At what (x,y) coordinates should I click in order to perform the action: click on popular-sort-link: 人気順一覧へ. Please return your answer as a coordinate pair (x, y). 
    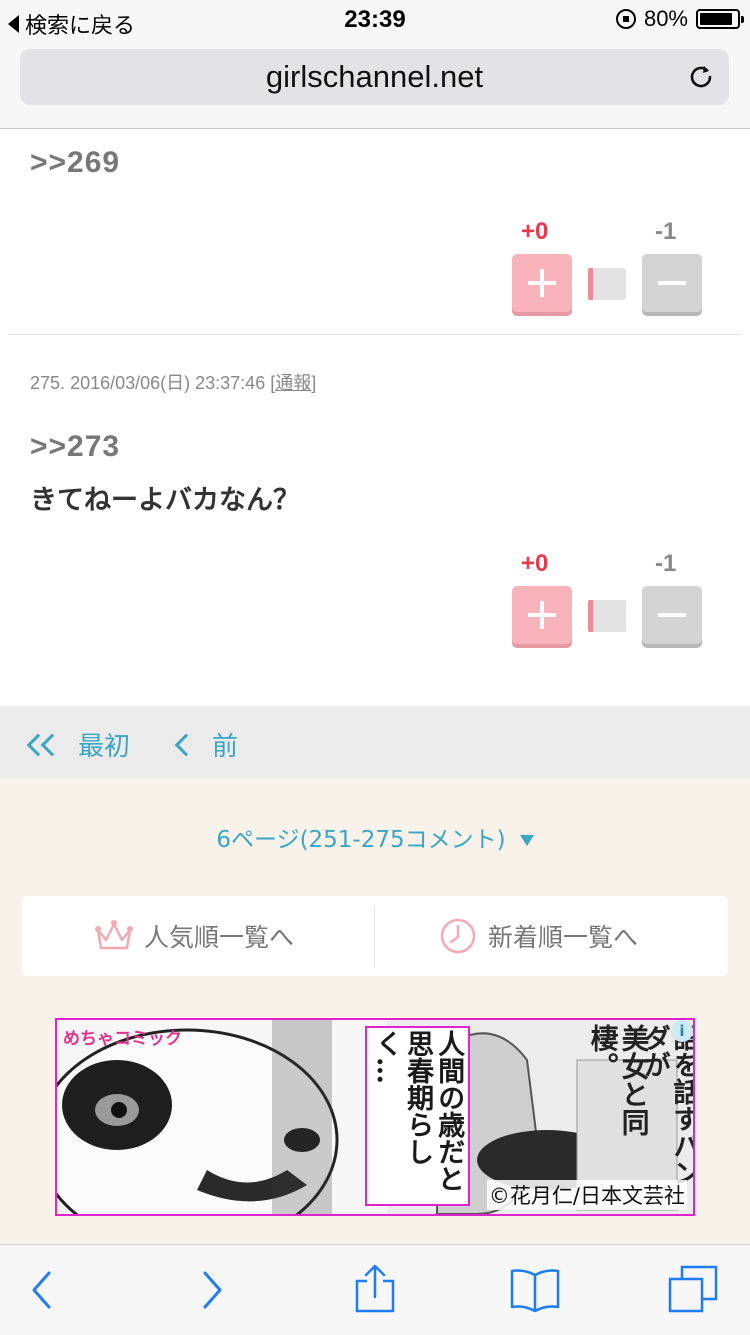
    Looking at the image, I should click on (194, 936).